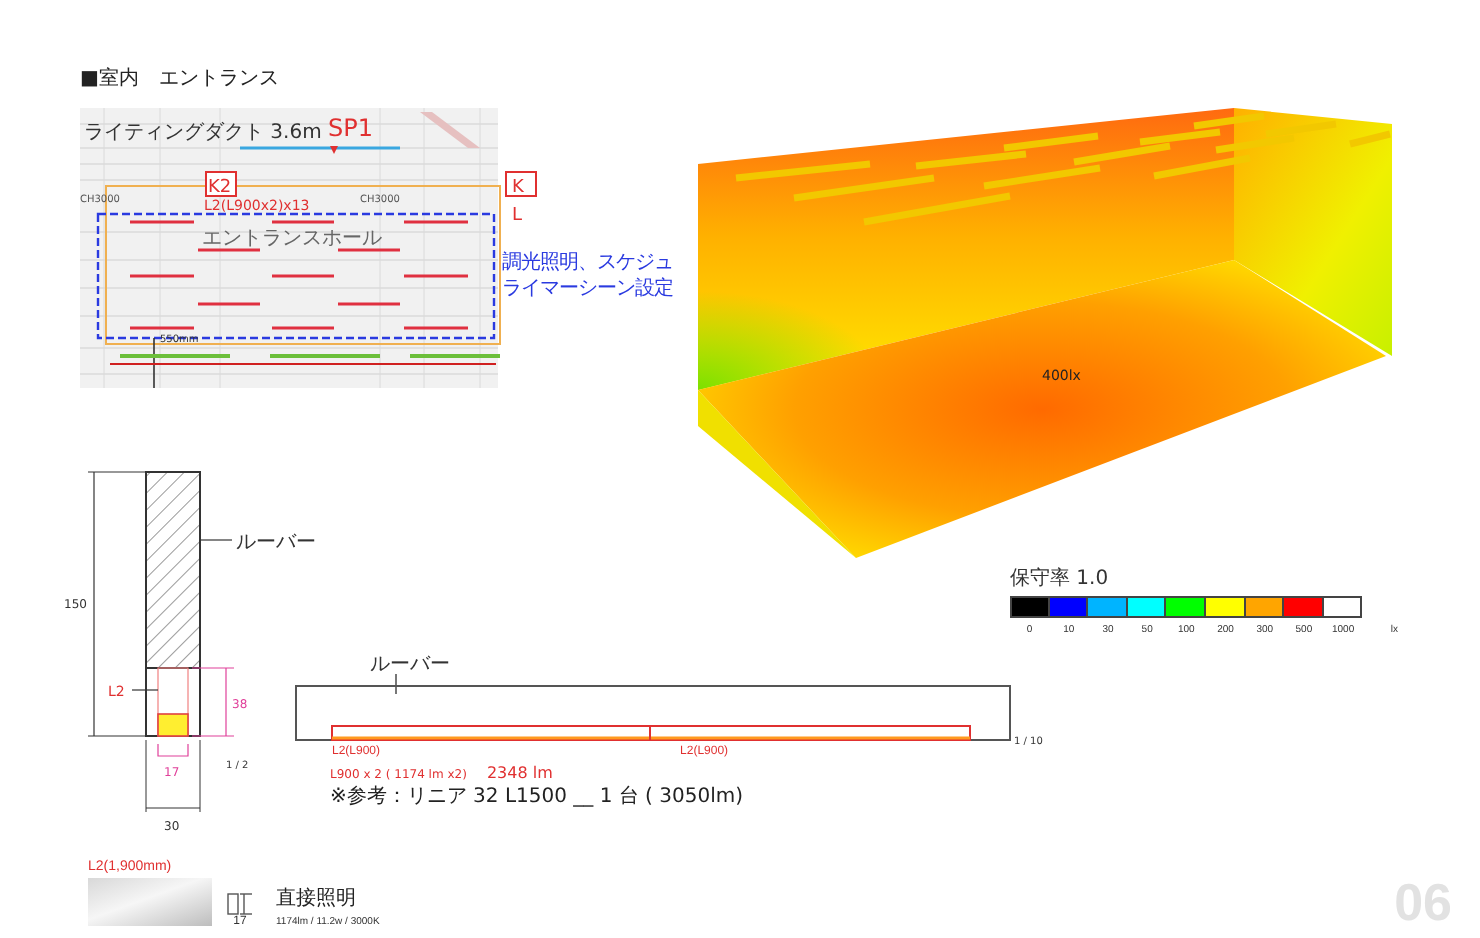 The width and height of the screenshot is (1480, 938). Describe the element at coordinates (587, 263) in the screenshot. I see `control-note: 調光照明、スケジュ` at that location.